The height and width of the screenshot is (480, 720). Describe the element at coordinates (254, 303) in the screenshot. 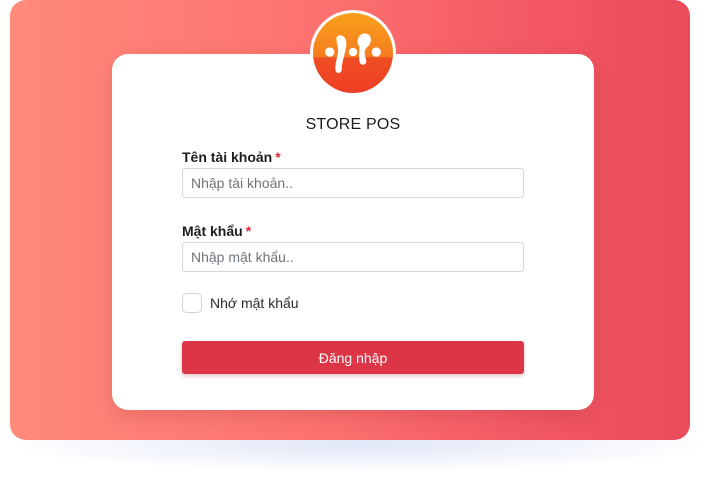

I see `remember-me-label: Nhớ mật khẩu` at that location.